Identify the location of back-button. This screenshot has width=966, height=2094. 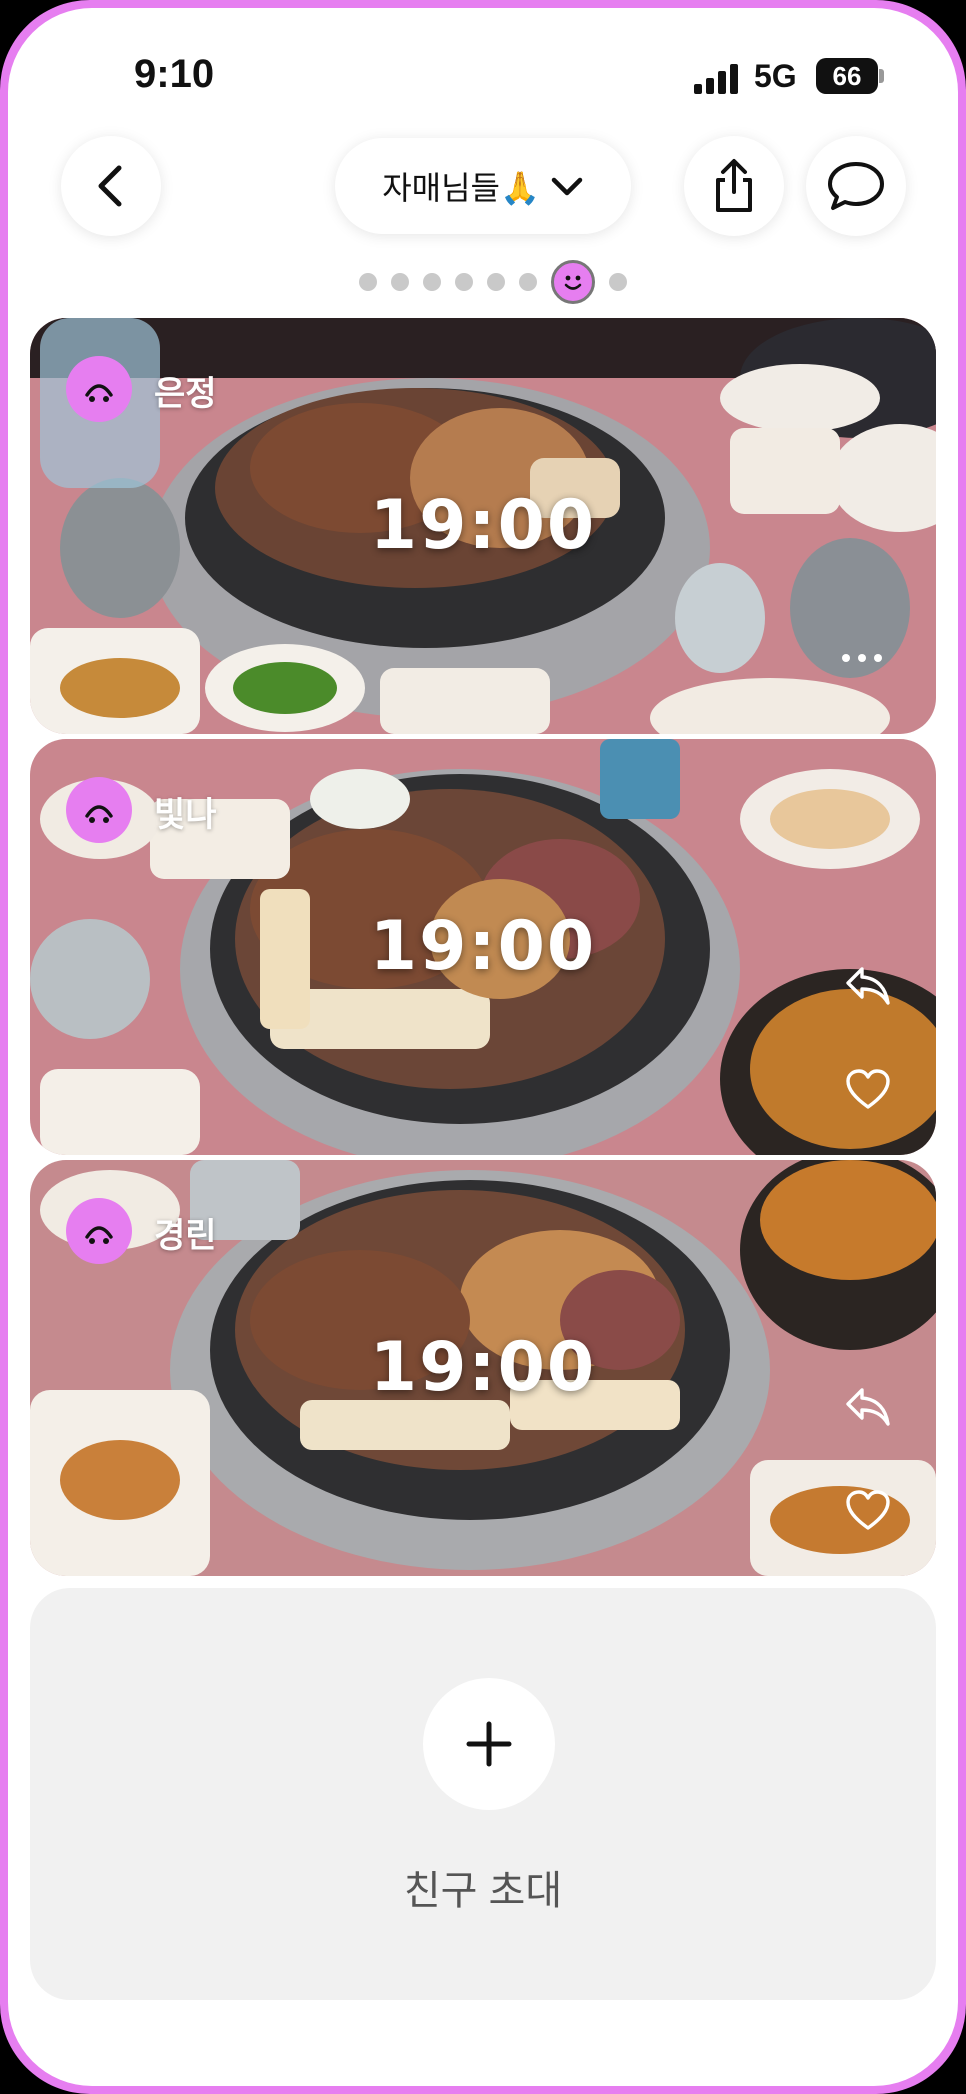
(111, 186).